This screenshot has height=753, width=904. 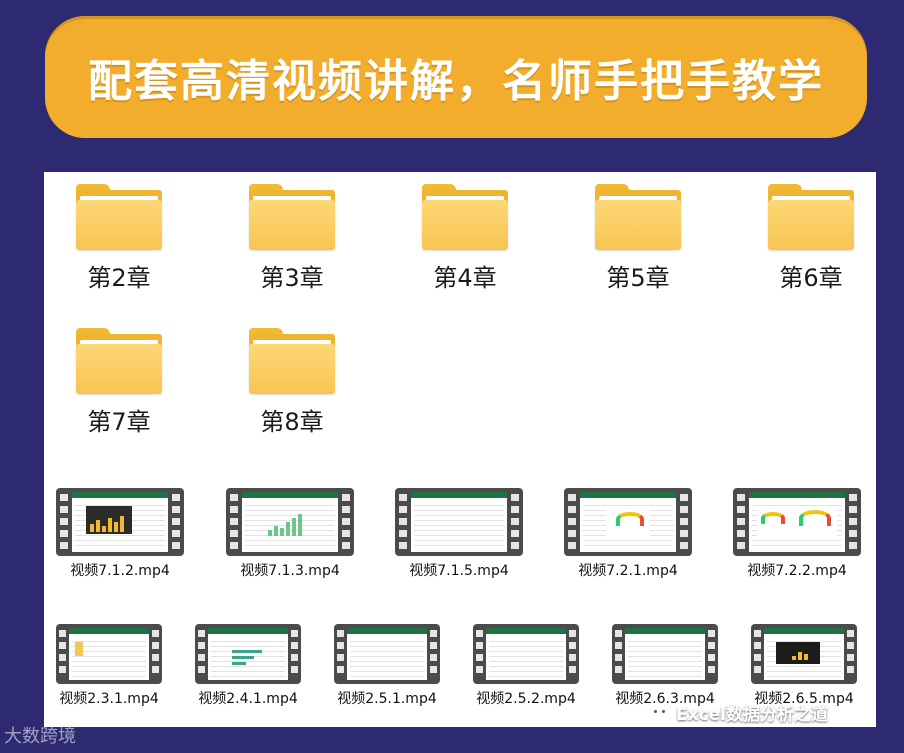 What do you see at coordinates (292, 278) in the screenshot?
I see `folder-label: 第3章` at bounding box center [292, 278].